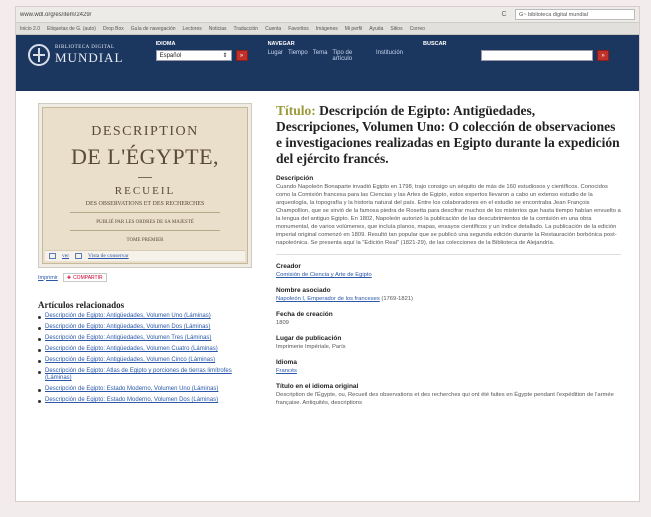  Describe the element at coordinates (504, 14) in the screenshot. I see `reload-icon: C` at that location.